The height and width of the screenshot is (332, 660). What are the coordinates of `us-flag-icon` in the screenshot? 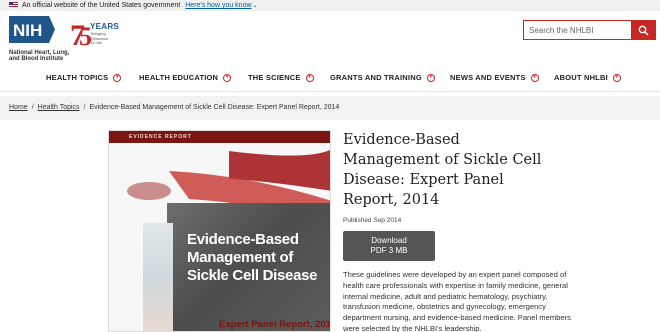 It's located at (13, 5).